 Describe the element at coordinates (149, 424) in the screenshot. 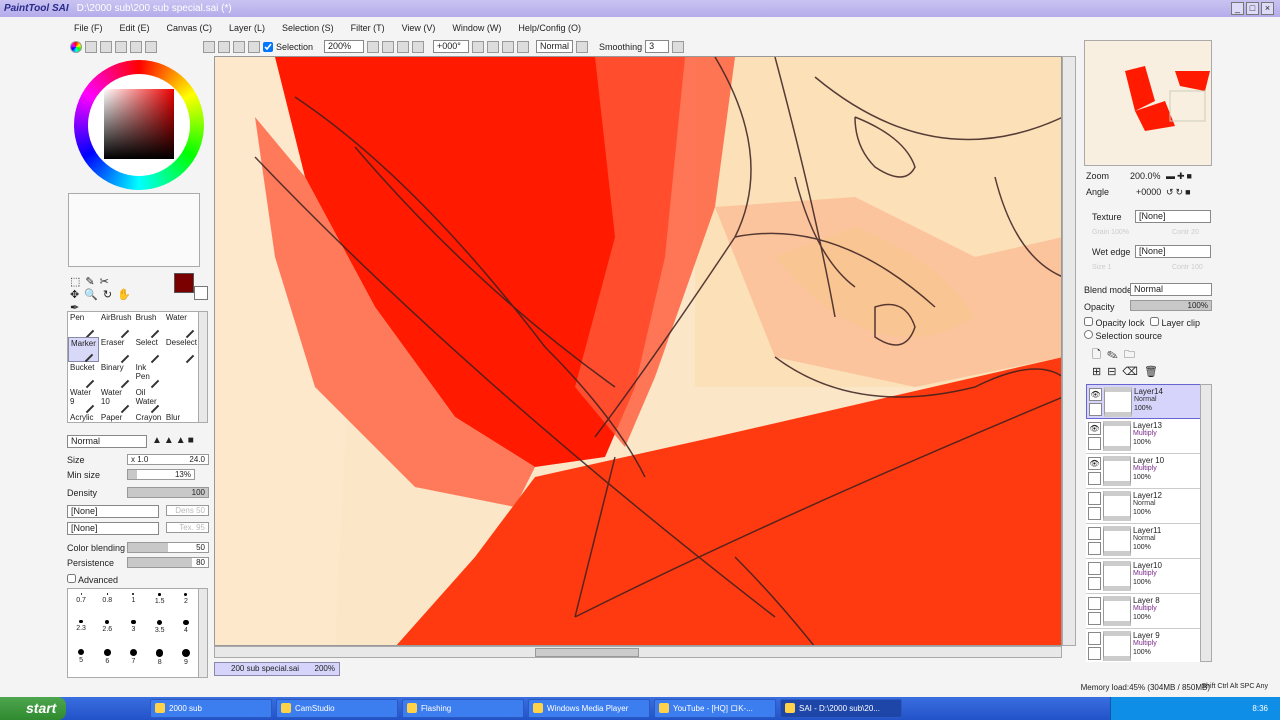

I see `tool-crayon: Crayon` at that location.